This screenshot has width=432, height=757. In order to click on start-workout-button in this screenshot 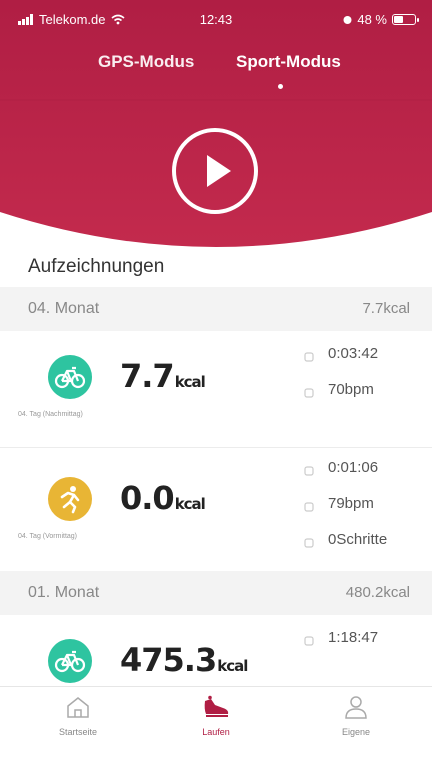, I will do `click(215, 171)`.